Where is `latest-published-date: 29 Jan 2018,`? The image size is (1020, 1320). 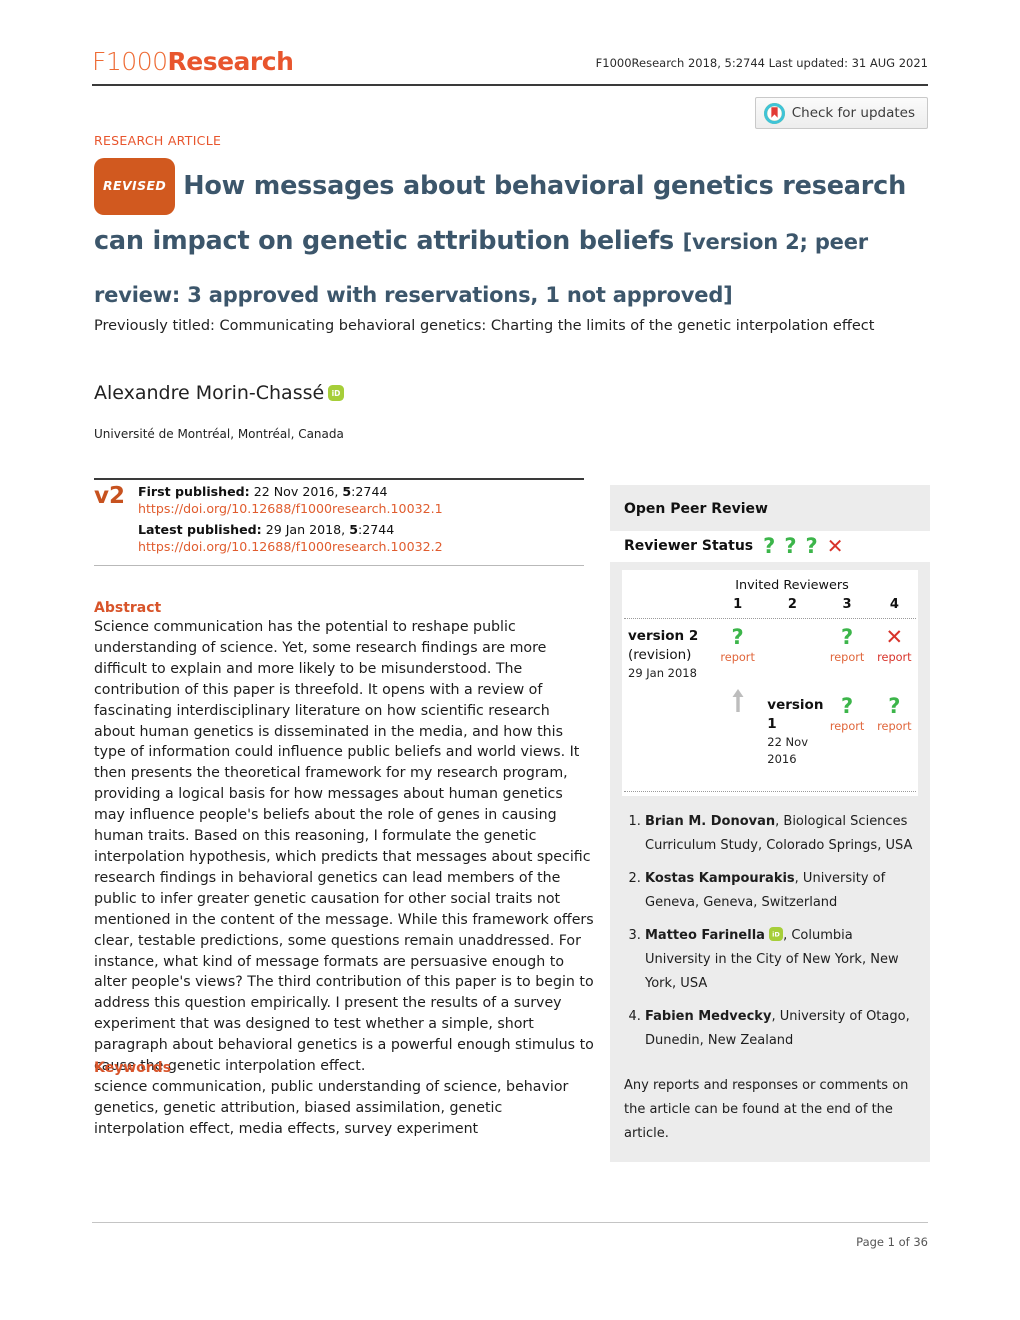 latest-published-date: 29 Jan 2018, is located at coordinates (307, 529).